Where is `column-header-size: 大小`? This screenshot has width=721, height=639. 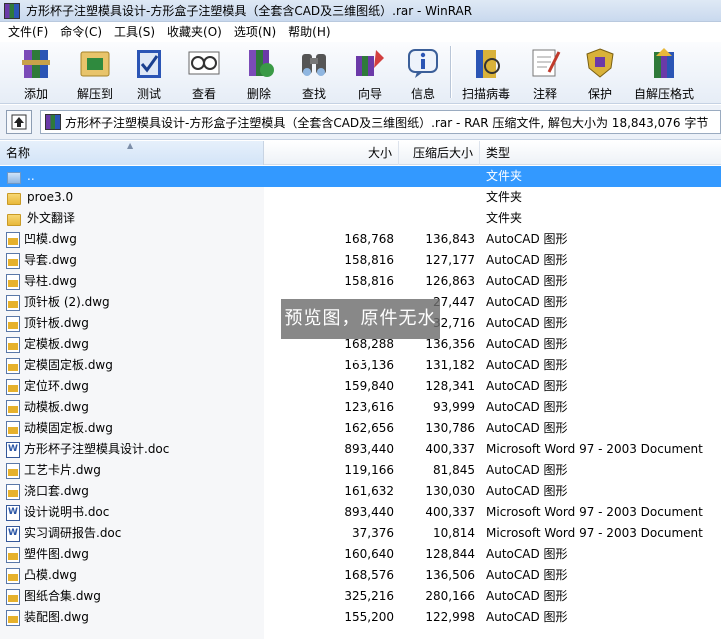 column-header-size: 大小 is located at coordinates (331, 153).